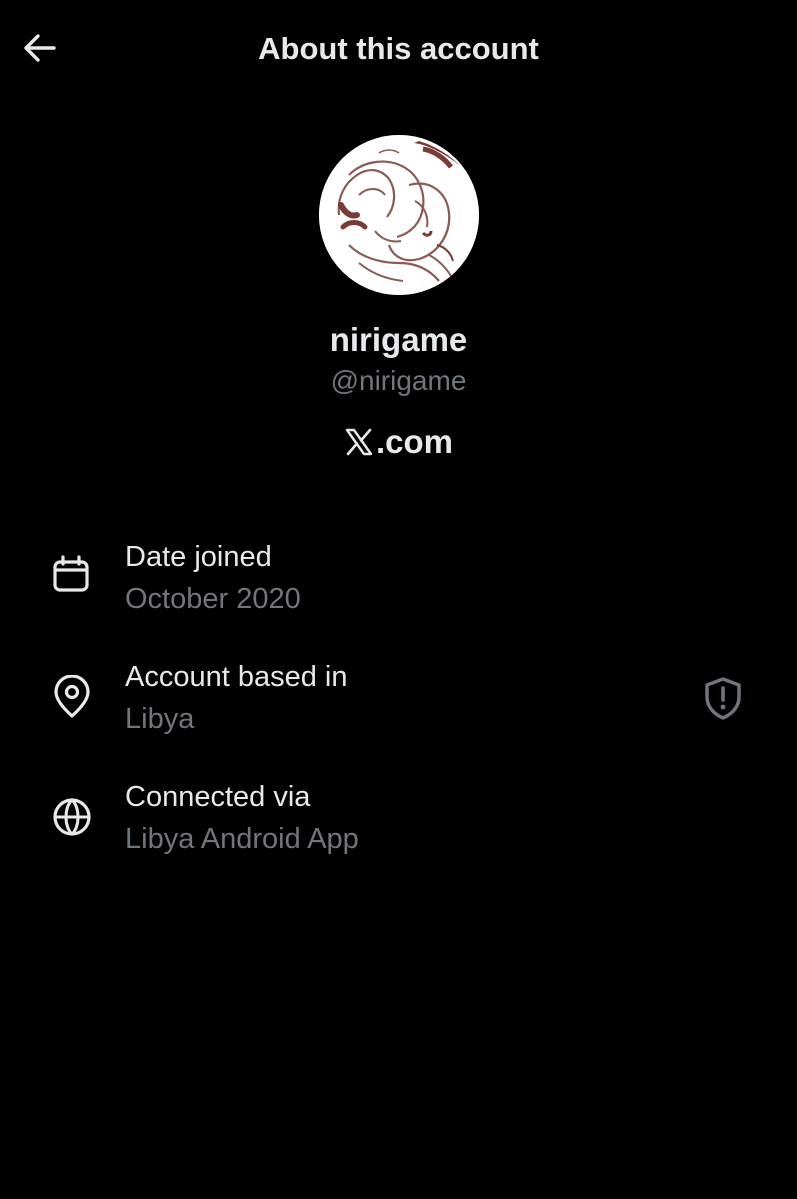 The image size is (797, 1199). I want to click on page-title: About this account, so click(398, 48).